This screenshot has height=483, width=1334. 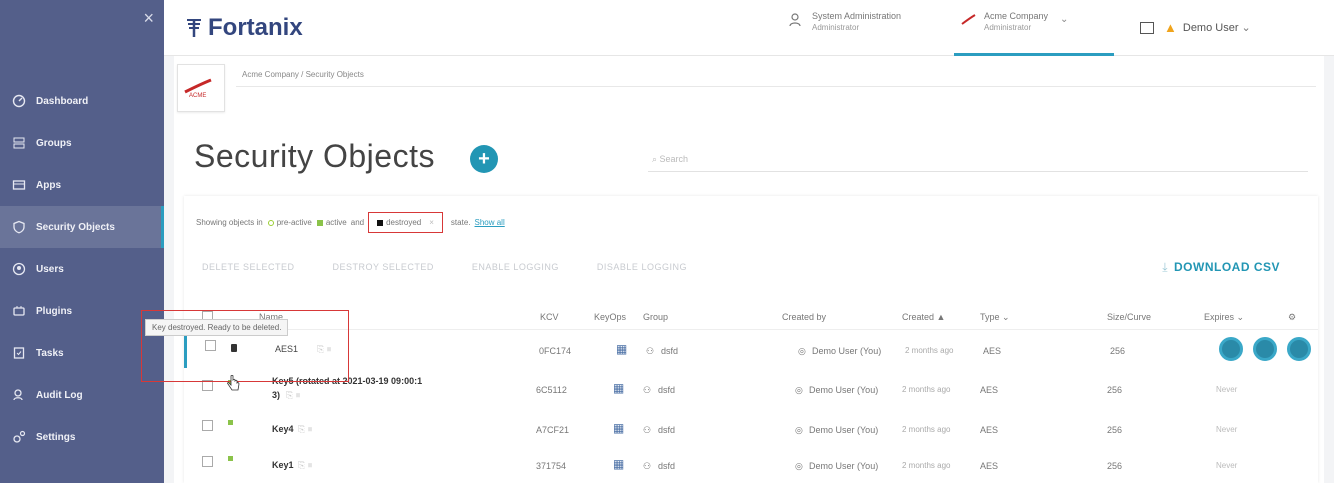 What do you see at coordinates (844, 22) in the screenshot?
I see `role-system-administration: System Administration Administrator` at bounding box center [844, 22].